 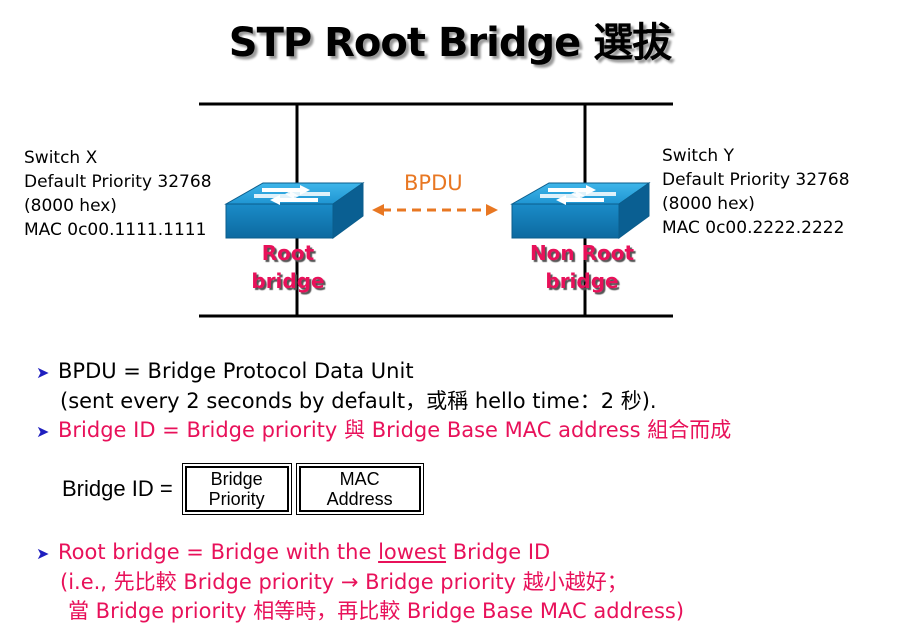 What do you see at coordinates (753, 228) in the screenshot?
I see `switch-y-mac: MAC 0c00.2222.2222` at bounding box center [753, 228].